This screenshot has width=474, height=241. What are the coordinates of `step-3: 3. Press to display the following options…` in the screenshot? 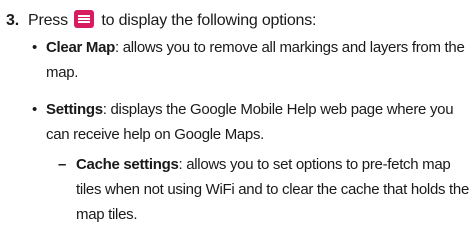 It's located at (239, 20).